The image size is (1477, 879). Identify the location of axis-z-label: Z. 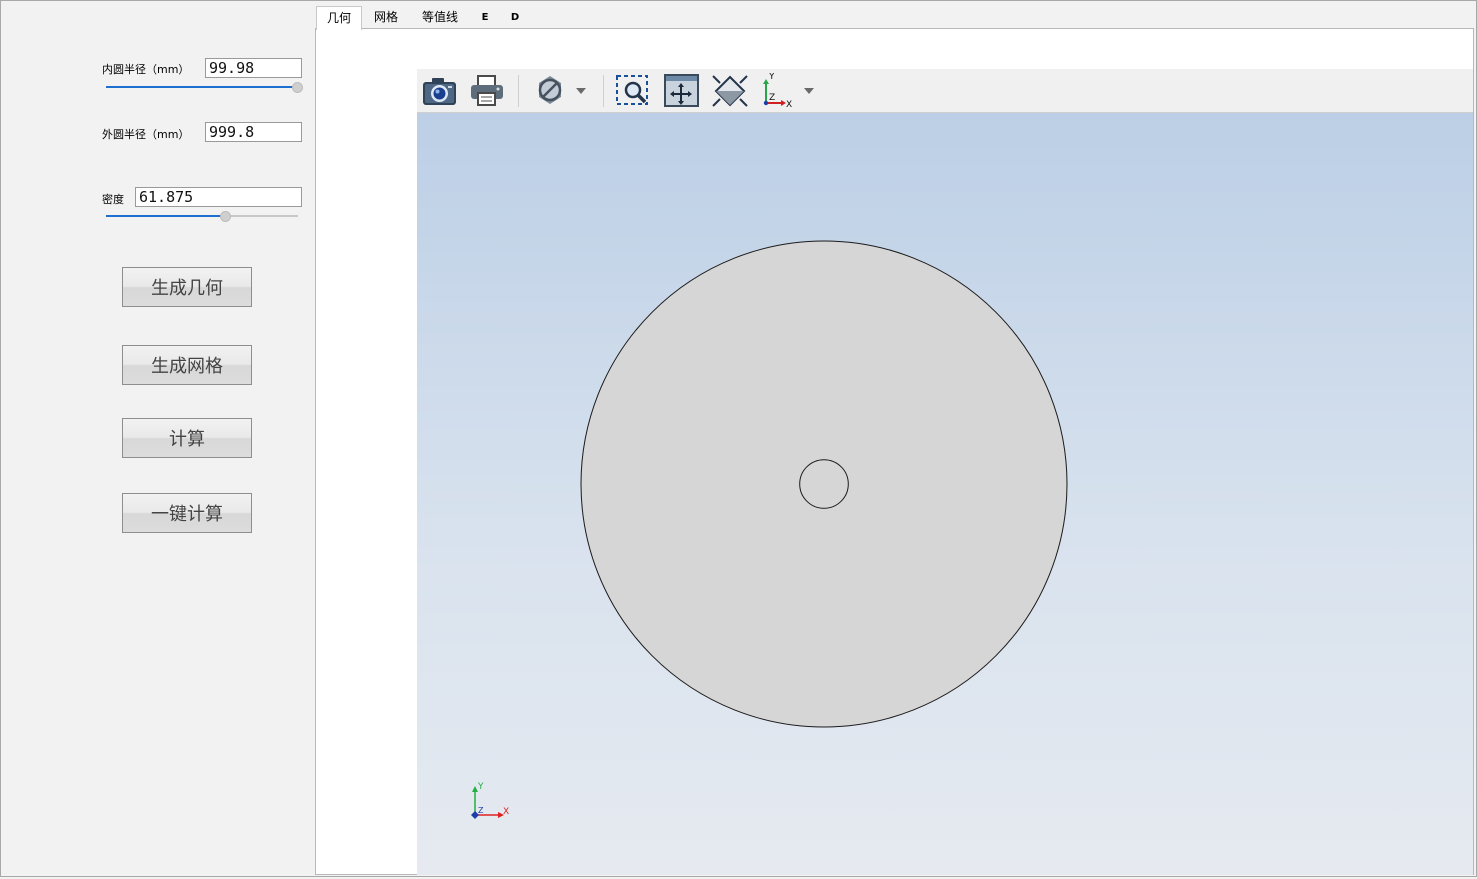
(772, 98).